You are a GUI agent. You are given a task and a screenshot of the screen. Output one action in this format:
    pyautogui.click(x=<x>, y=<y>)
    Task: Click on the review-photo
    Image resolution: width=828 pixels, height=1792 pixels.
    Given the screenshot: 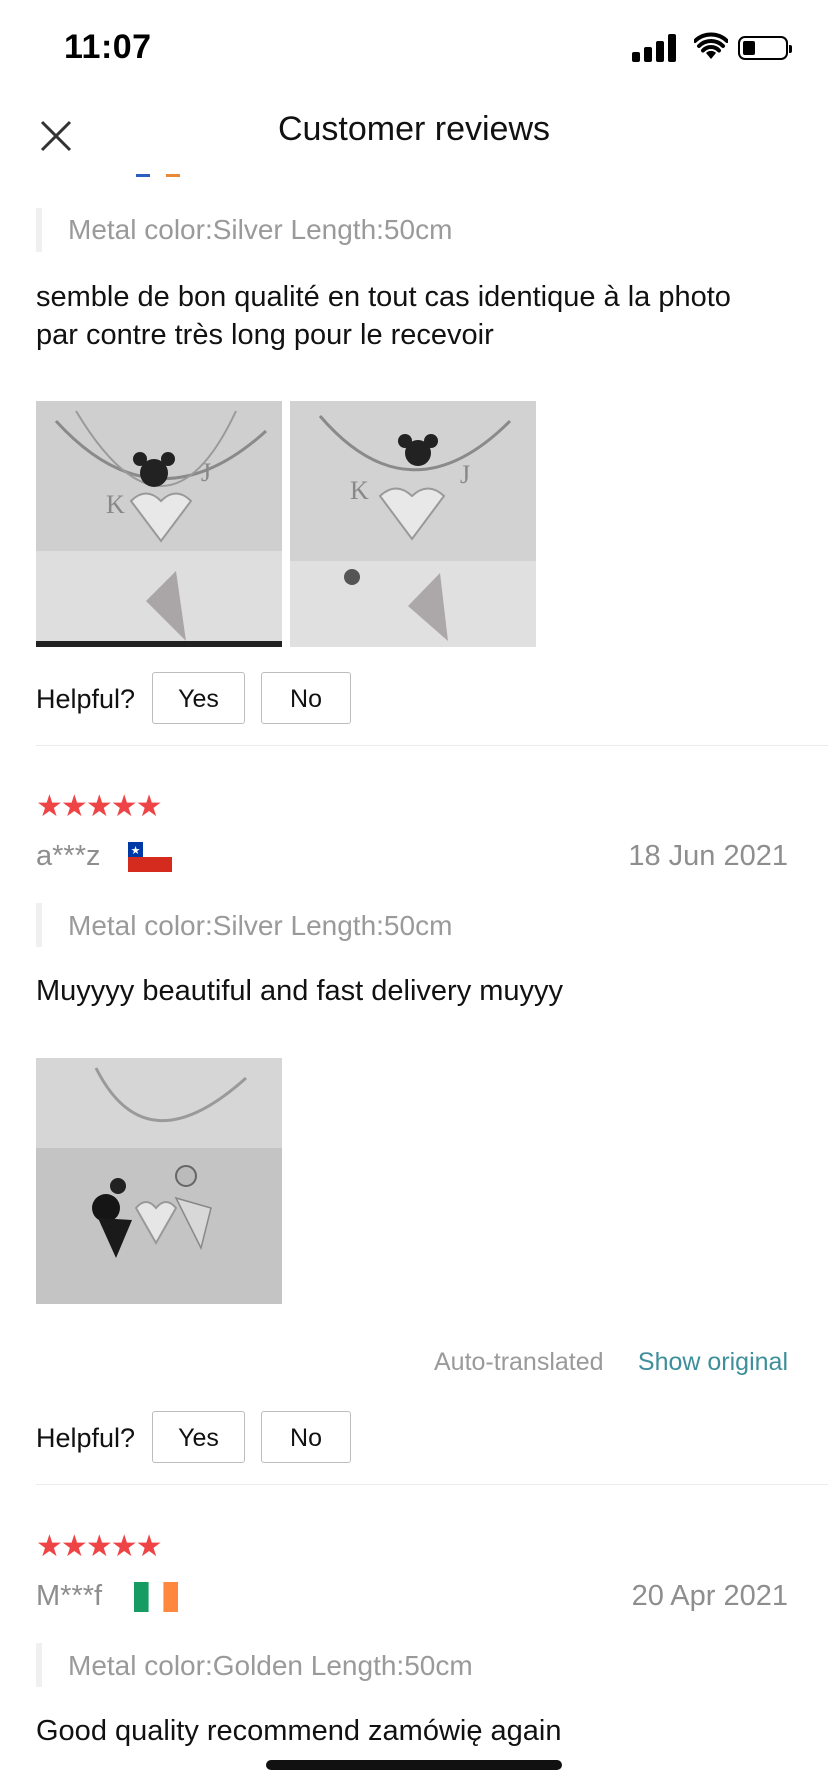 What is the action you would take?
    pyautogui.click(x=159, y=1181)
    